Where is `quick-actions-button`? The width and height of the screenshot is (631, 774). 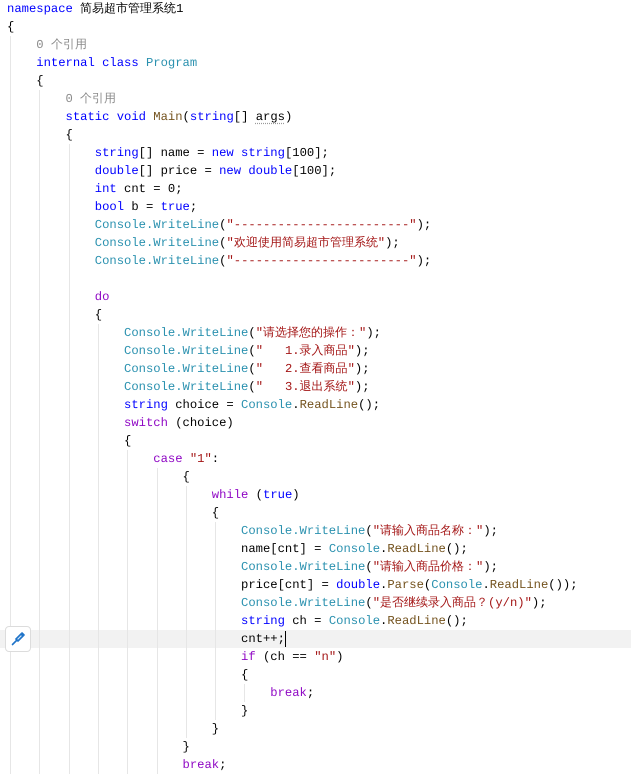
quick-actions-button is located at coordinates (18, 639).